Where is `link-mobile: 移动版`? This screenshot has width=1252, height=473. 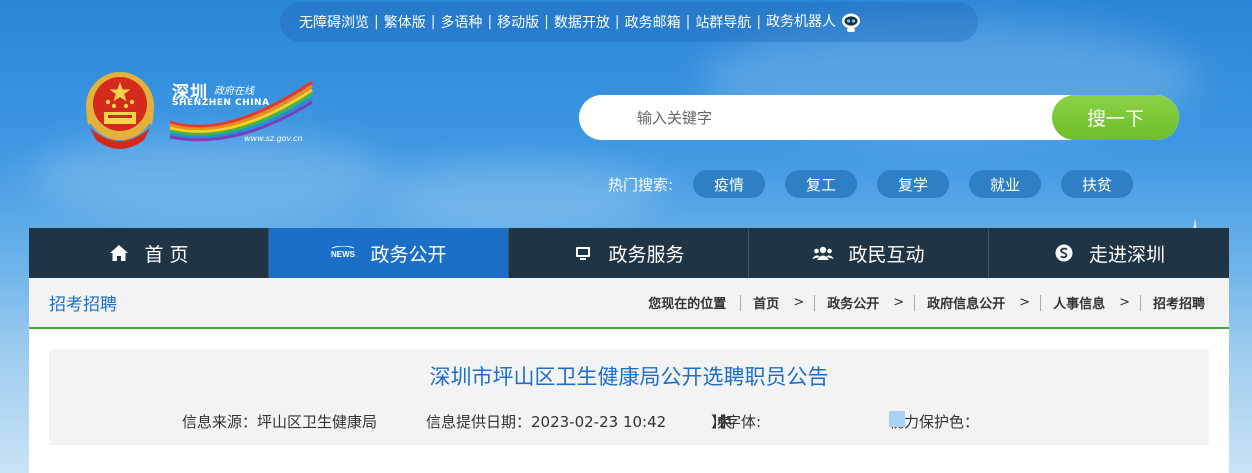 link-mobile: 移动版 is located at coordinates (518, 22).